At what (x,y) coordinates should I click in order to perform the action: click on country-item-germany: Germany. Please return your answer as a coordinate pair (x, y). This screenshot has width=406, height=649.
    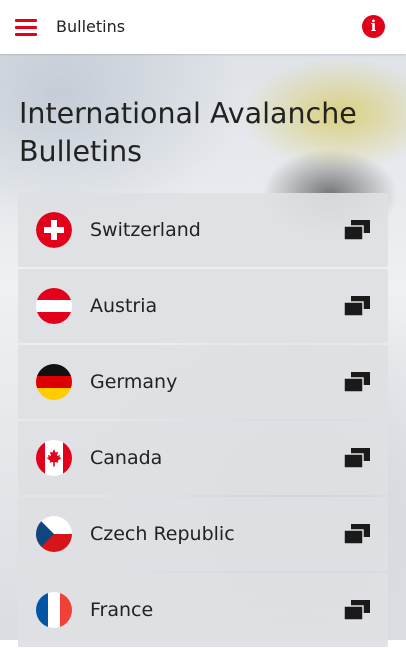
    Looking at the image, I should click on (203, 382).